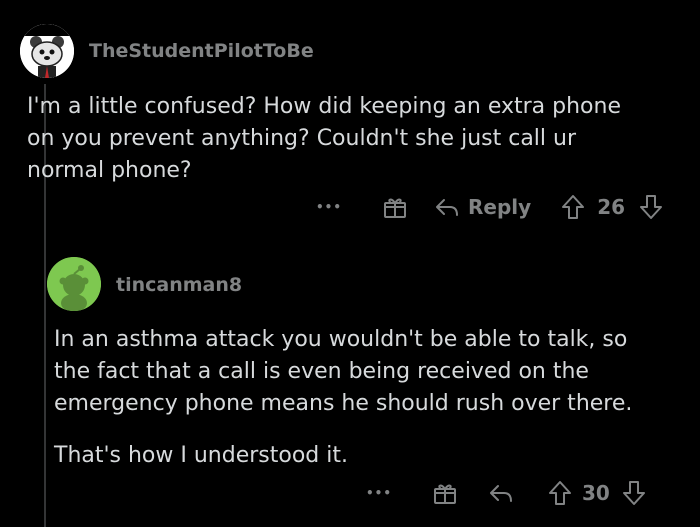 Image resolution: width=700 pixels, height=527 pixels. Describe the element at coordinates (500, 207) in the screenshot. I see `reply-label: Reply` at that location.